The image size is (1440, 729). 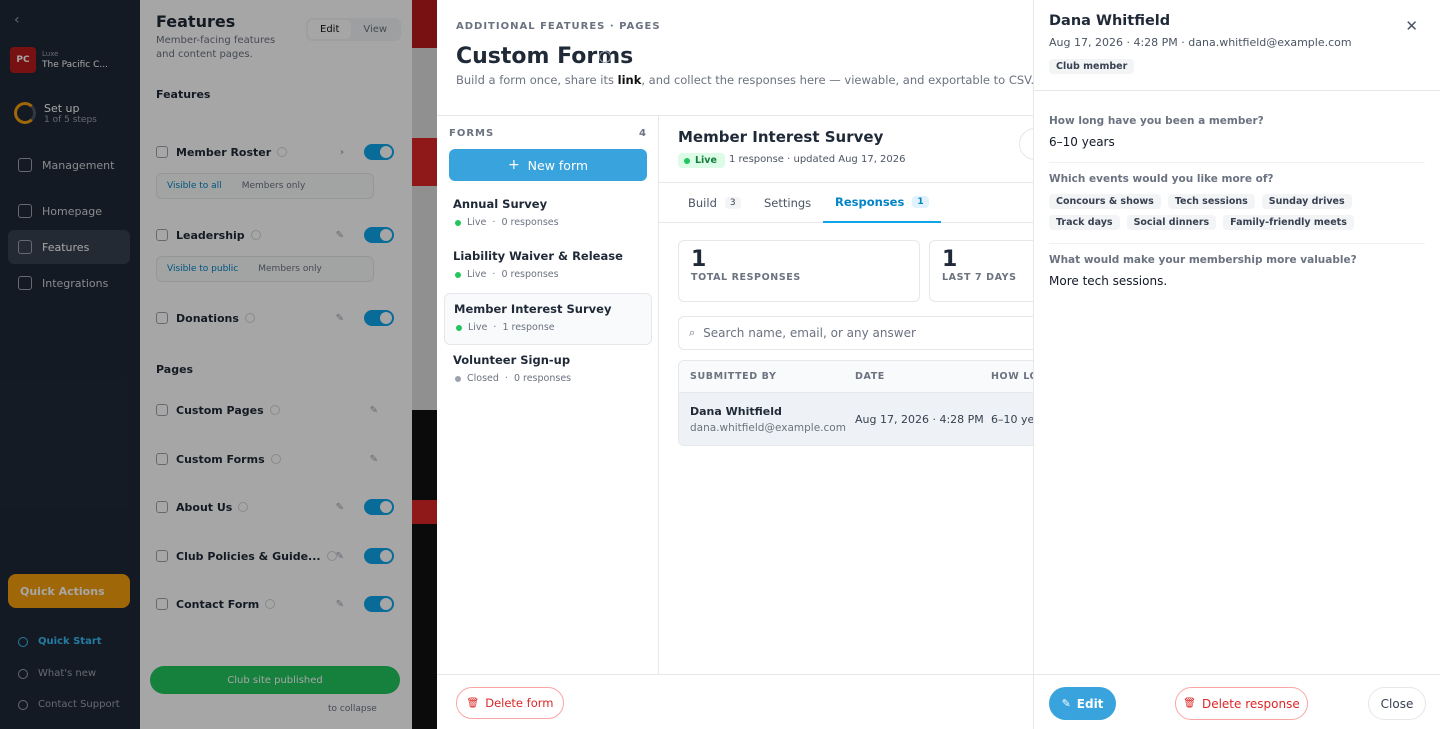 What do you see at coordinates (1082, 142) in the screenshot?
I see `answer-1: 6–10 years` at bounding box center [1082, 142].